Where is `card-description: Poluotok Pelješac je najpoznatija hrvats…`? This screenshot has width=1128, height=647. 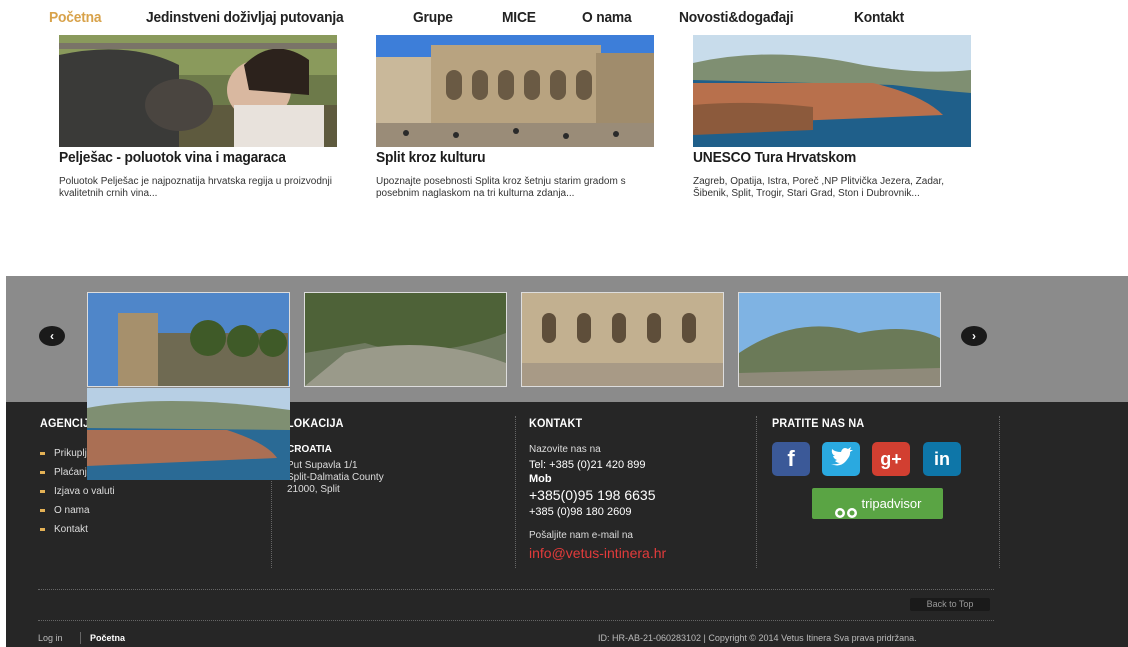
card-description: Poluotok Pelješac je najpoznatija hrvats… is located at coordinates (195, 187).